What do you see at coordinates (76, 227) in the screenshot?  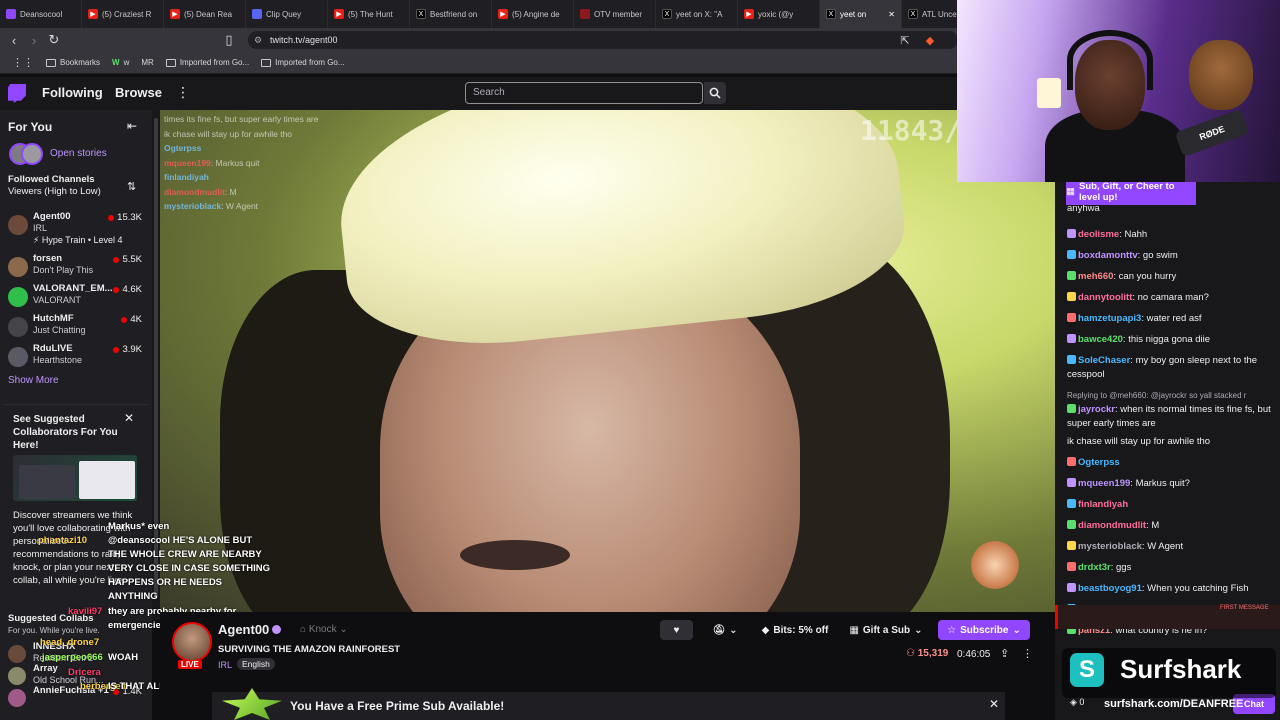 I see `sidebar-channel-0: Agent00 IRL 15.3K ⚡ Hype Train • Level 4` at bounding box center [76, 227].